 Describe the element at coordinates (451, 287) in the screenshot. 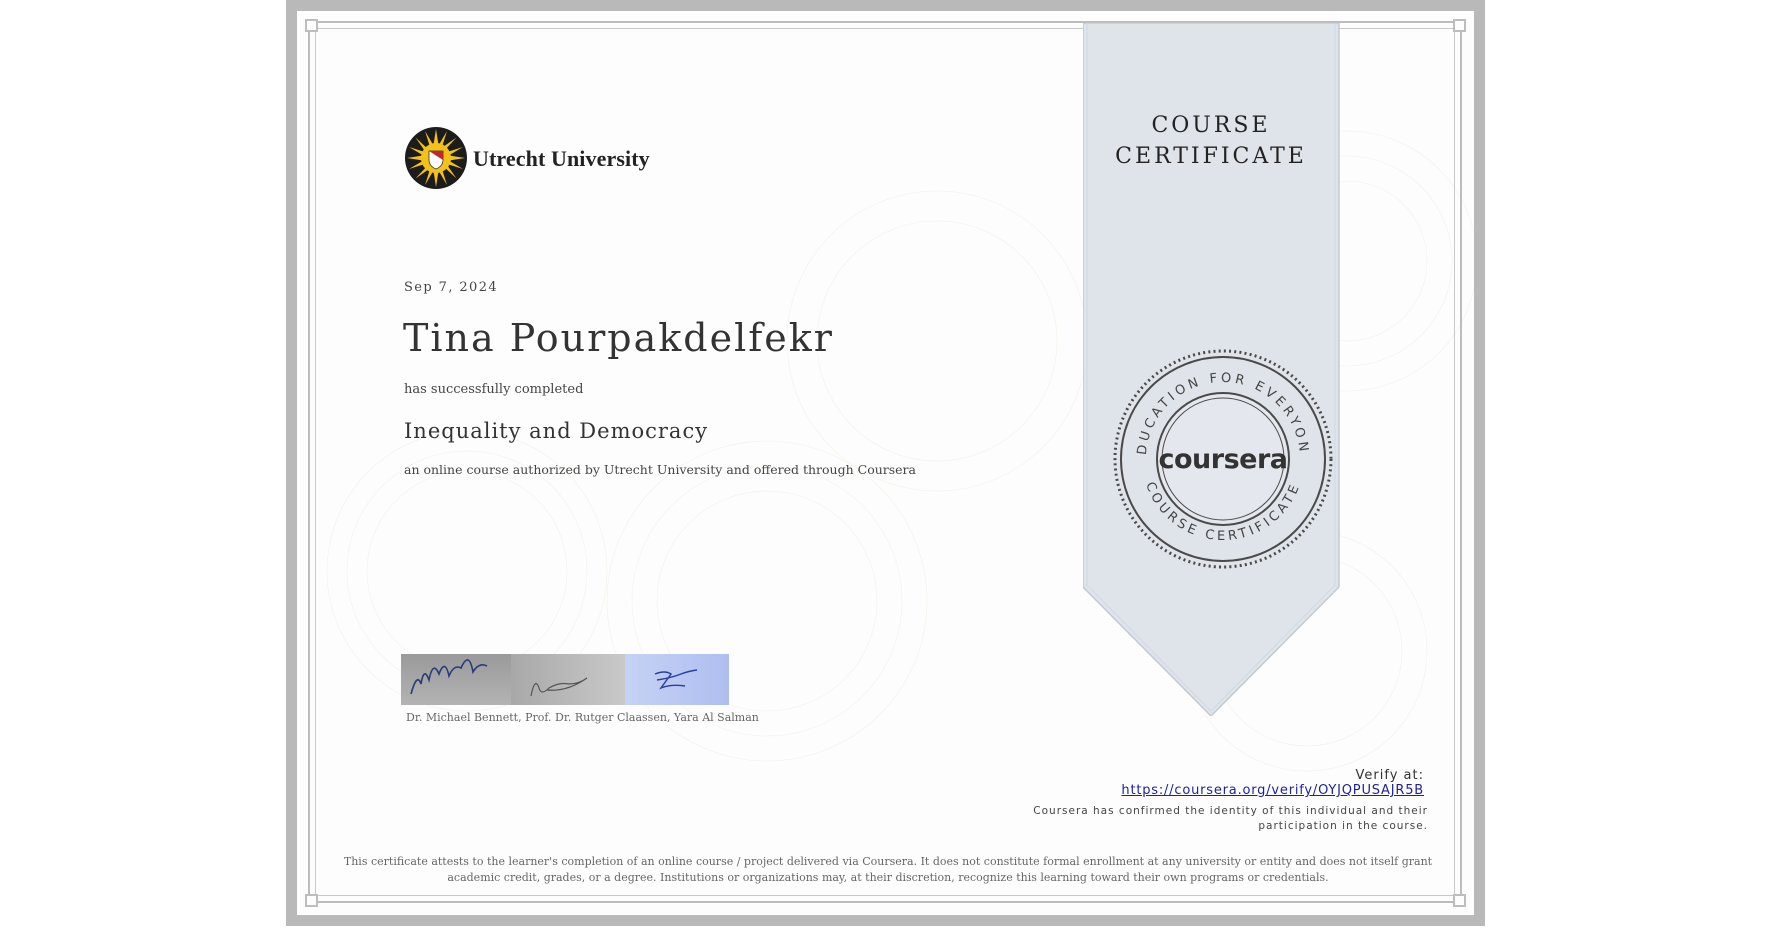

I see `completion-date: Sep 7, 2024` at that location.